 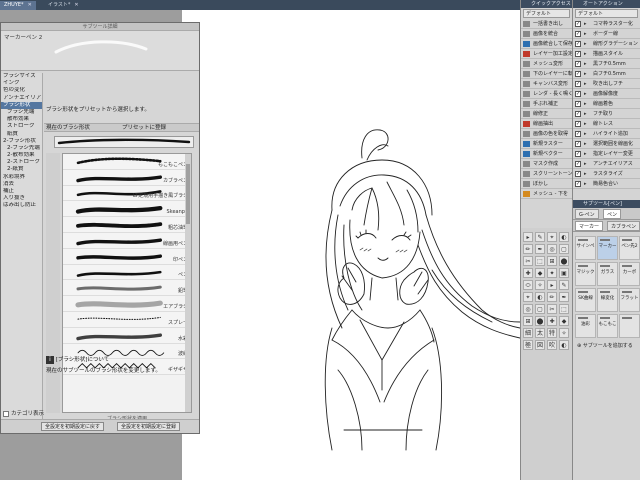 What do you see at coordinates (21, 198) in the screenshot?
I see `category-item: 入り抜き` at bounding box center [21, 198].